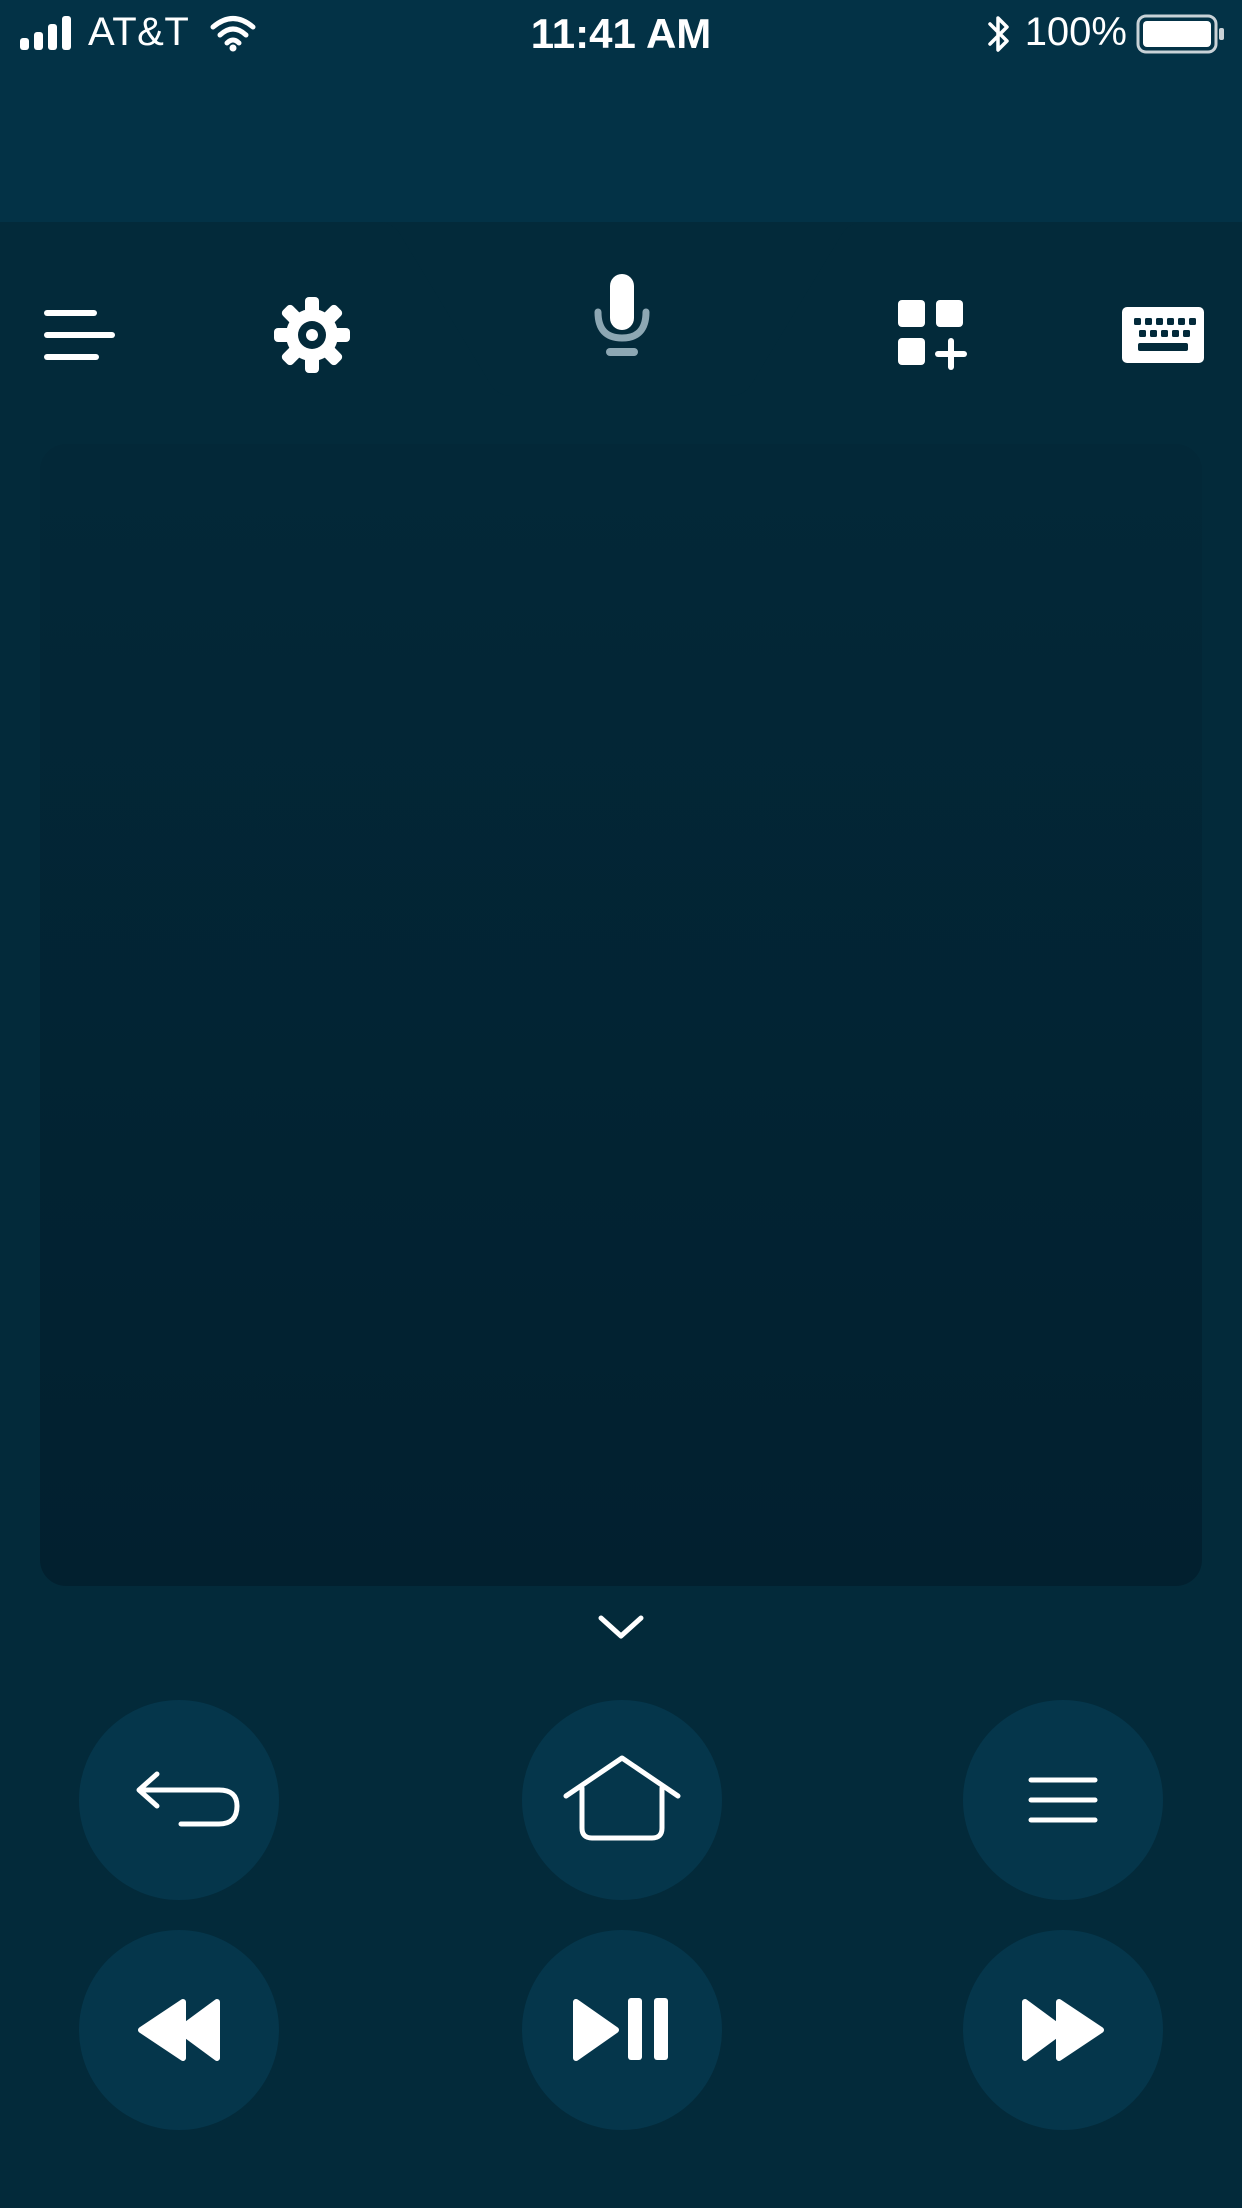  Describe the element at coordinates (188, 1799) in the screenshot. I see `back-arrow-icon` at that location.